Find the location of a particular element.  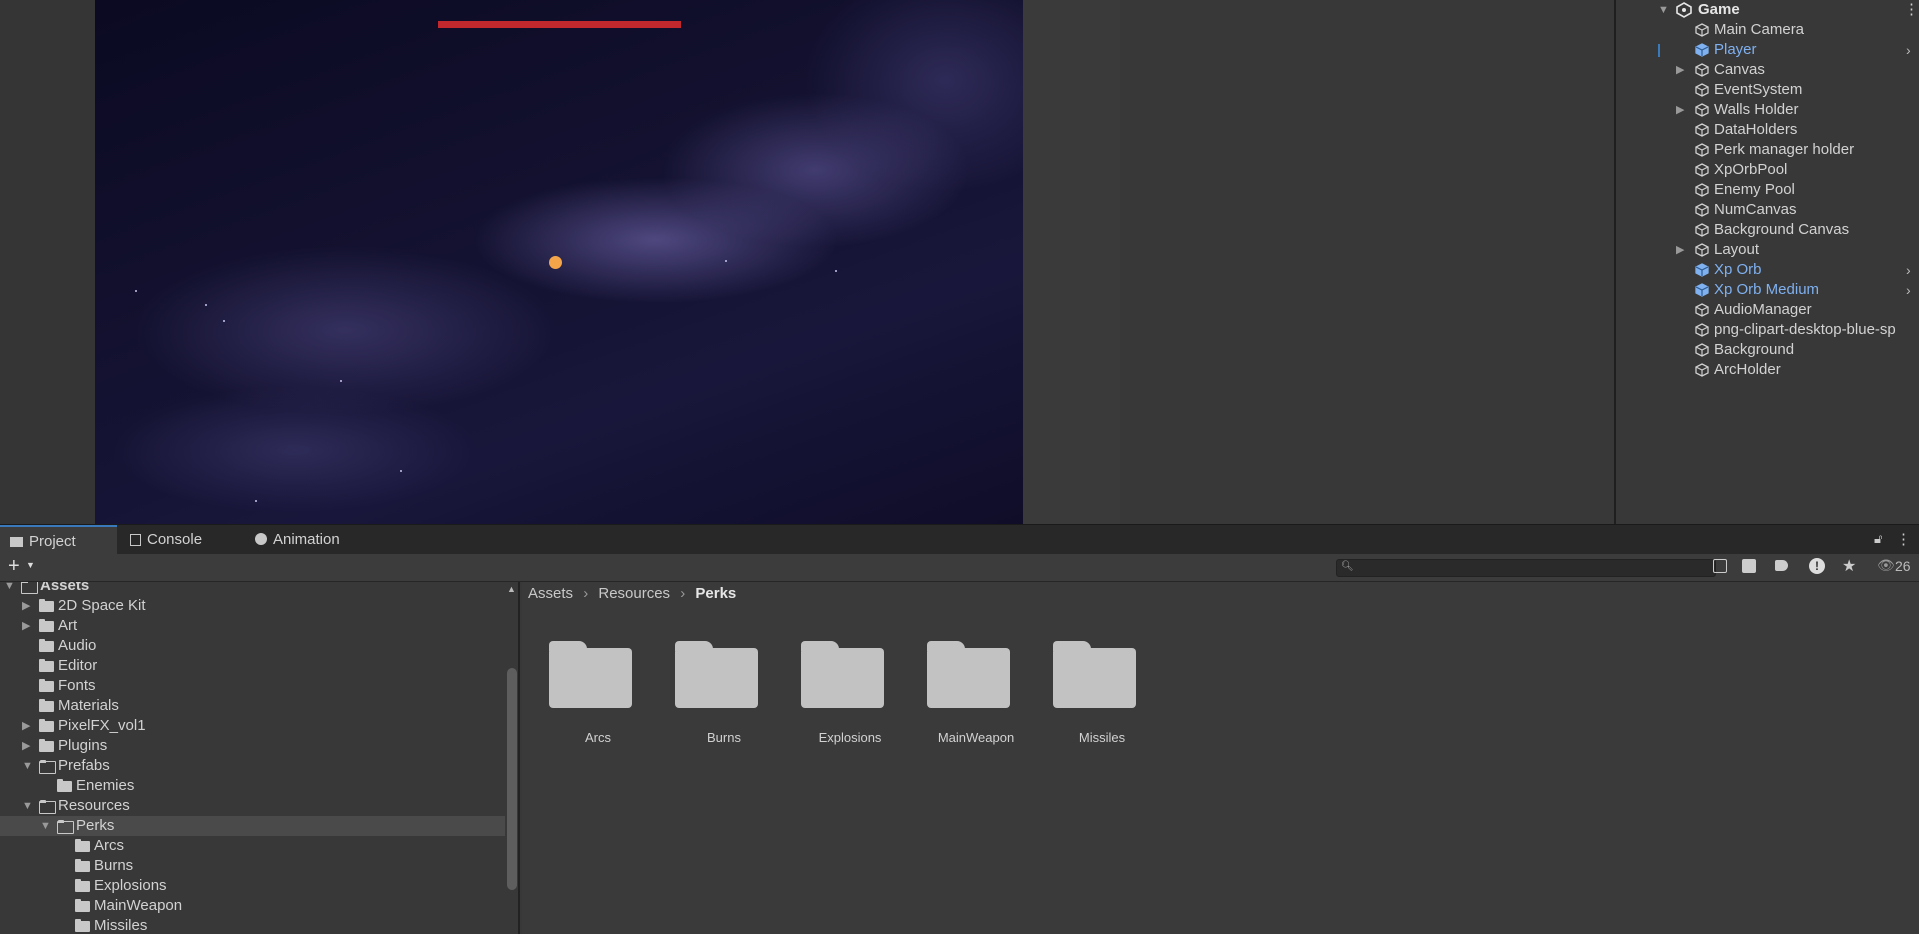

tree-item: ▼ Assets is located at coordinates (252, 589).